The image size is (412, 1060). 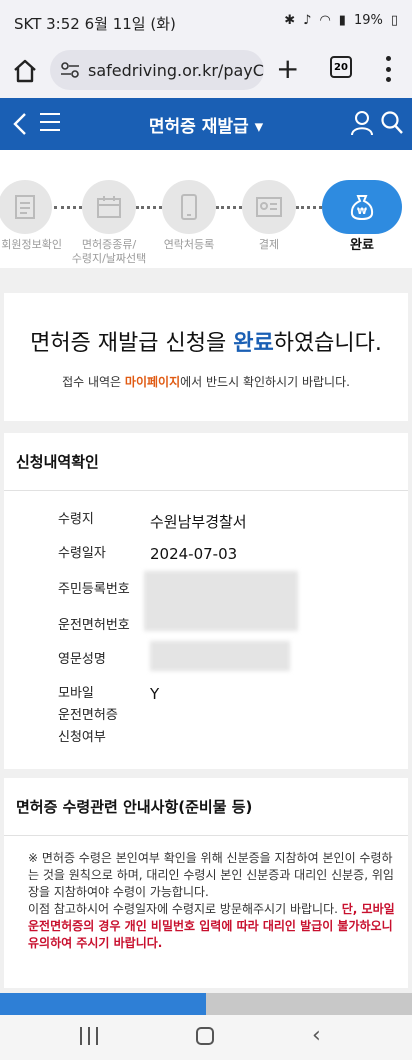 I want to click on step-contact, so click(x=189, y=207).